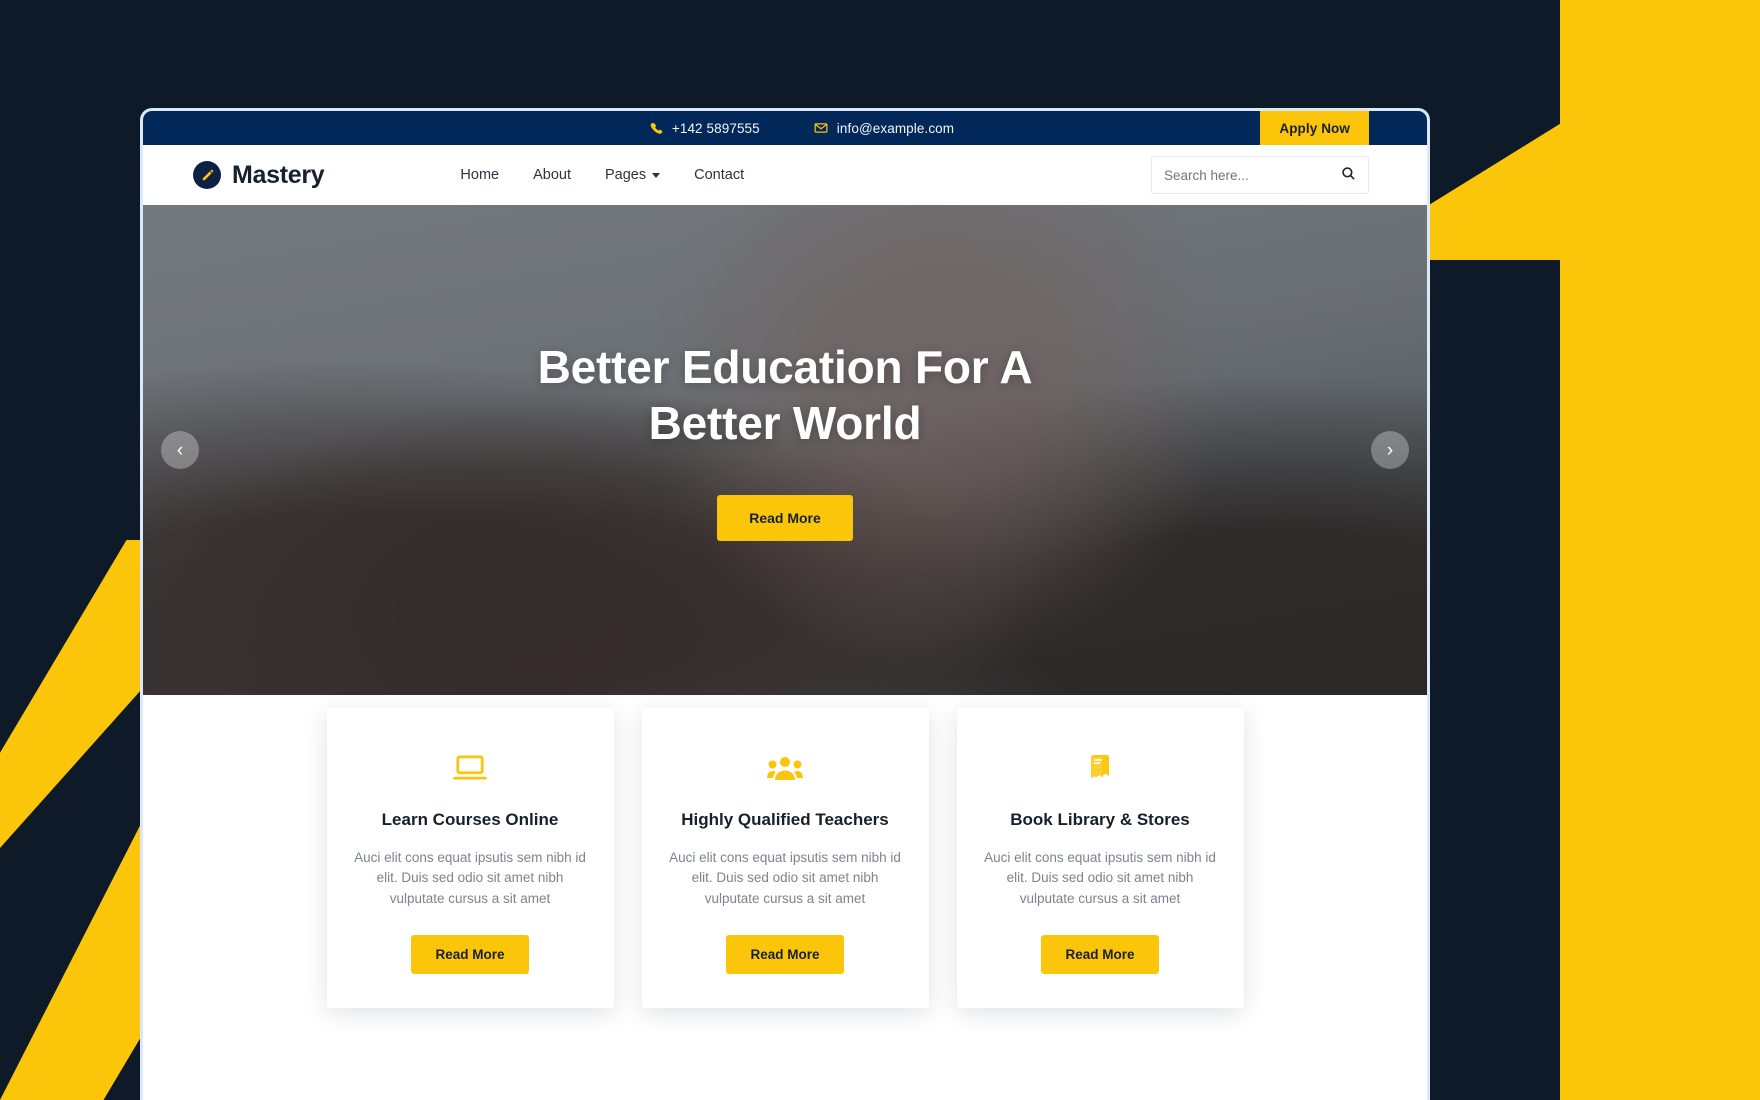  I want to click on laptop-icon, so click(470, 768).